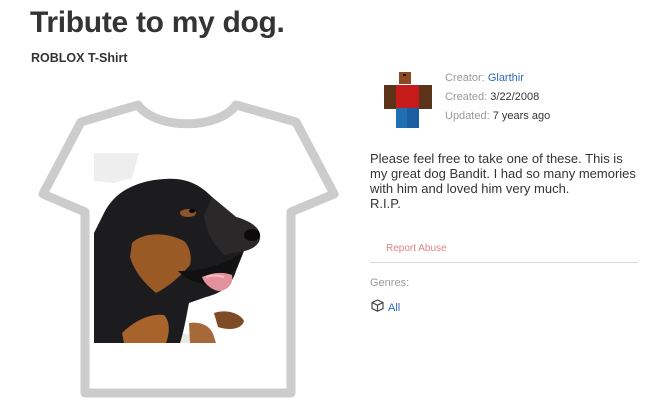 The height and width of the screenshot is (416, 650). What do you see at coordinates (408, 101) in the screenshot?
I see `creator-avatar` at bounding box center [408, 101].